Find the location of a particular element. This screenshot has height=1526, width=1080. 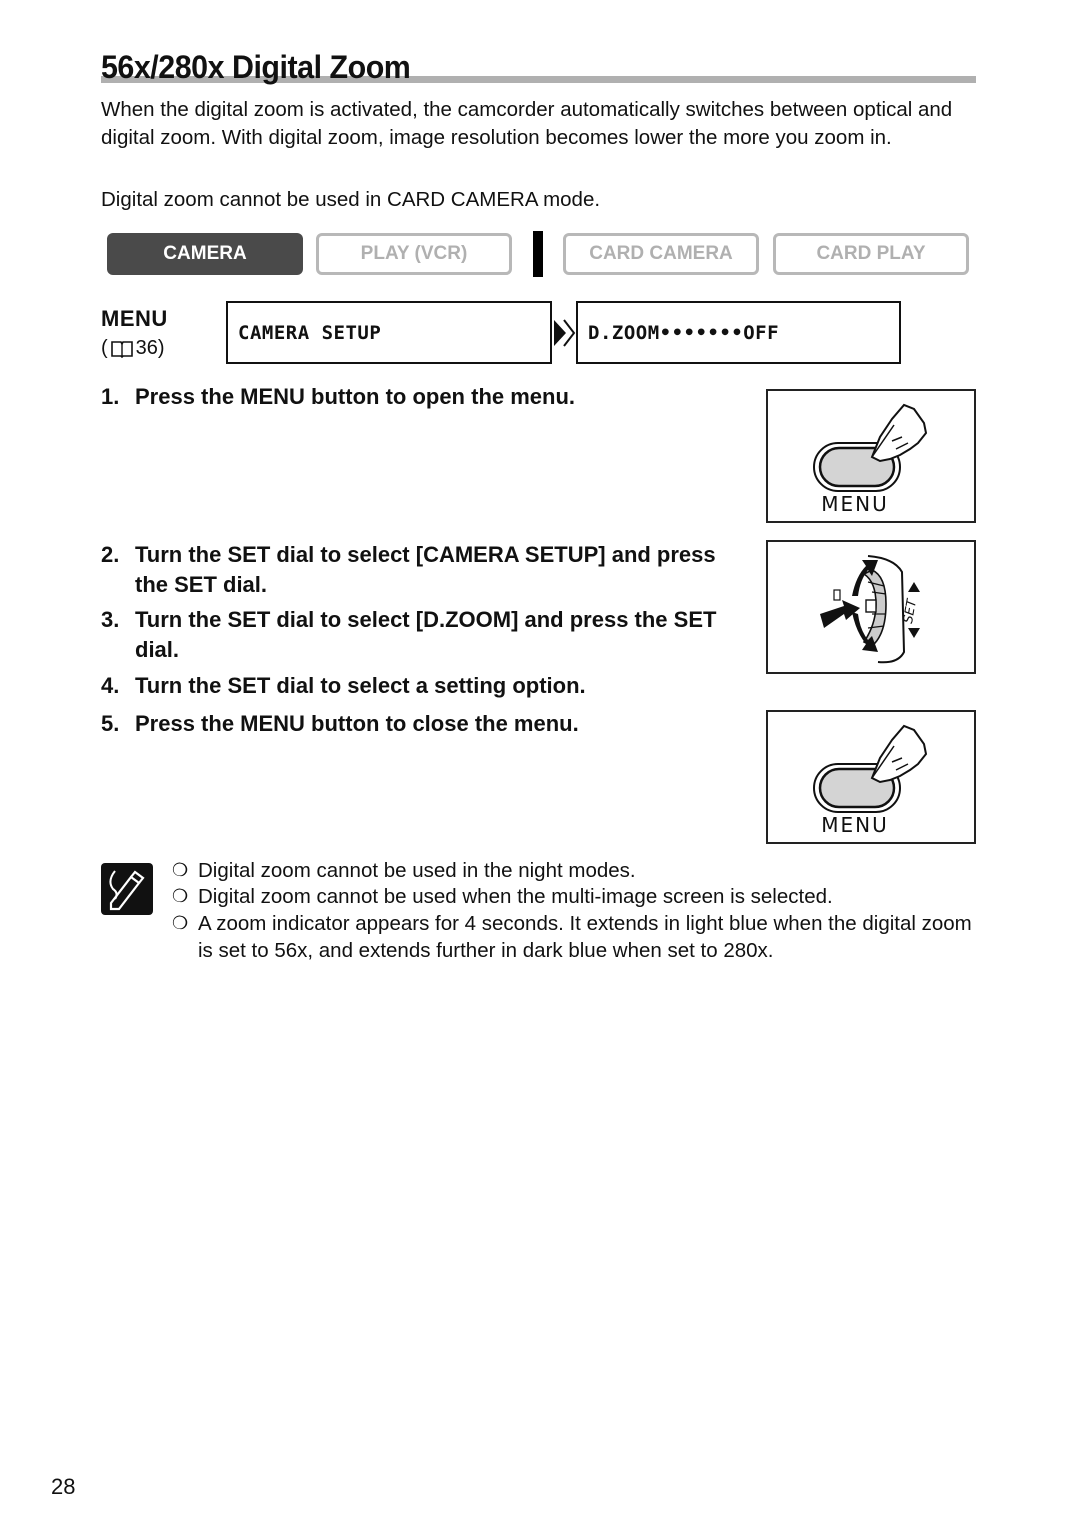

step-number: 5. is located at coordinates (110, 723).